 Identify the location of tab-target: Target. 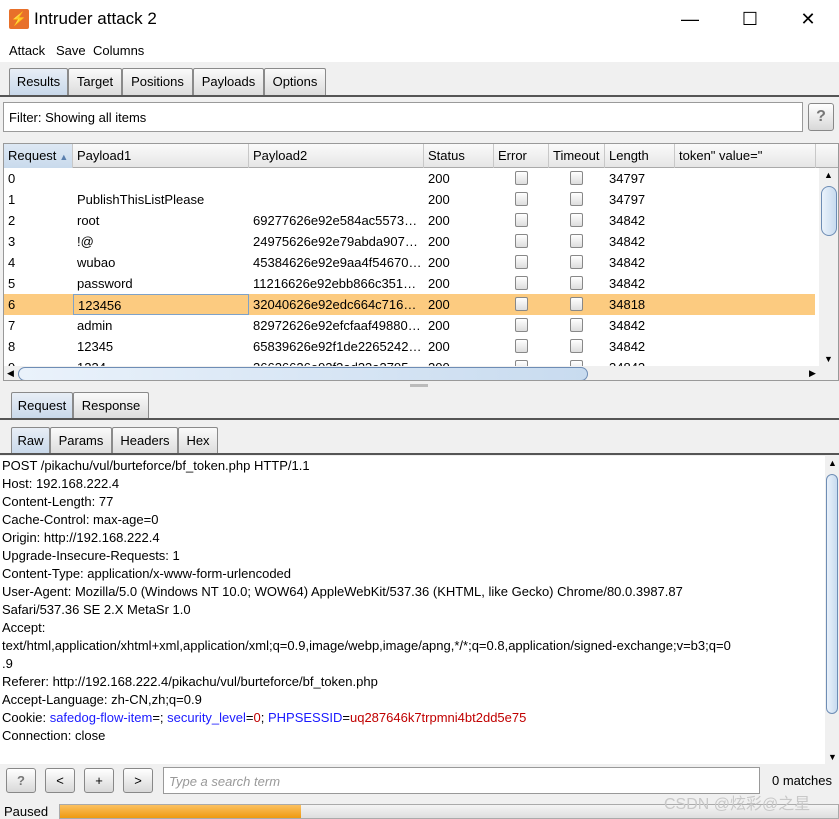
(95, 81).